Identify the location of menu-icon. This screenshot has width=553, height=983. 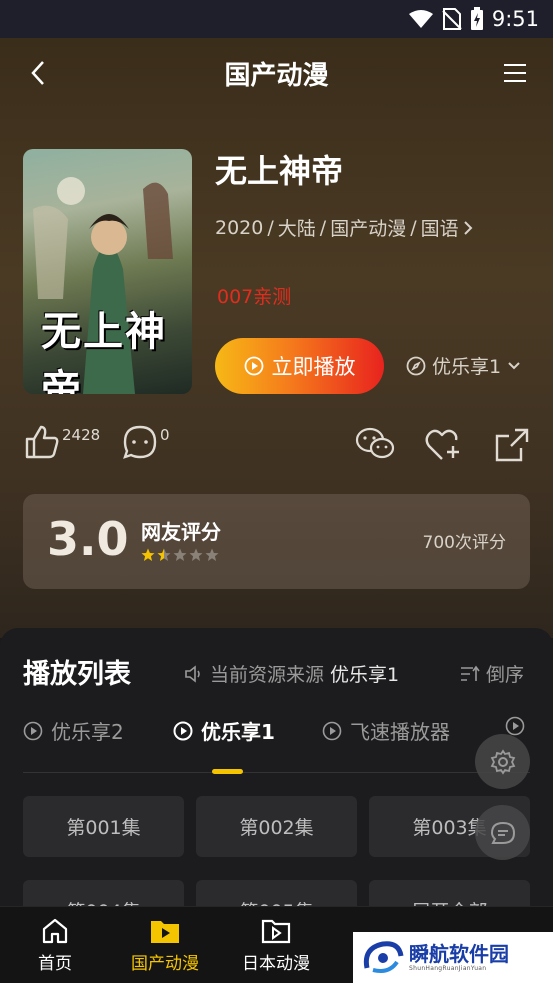
(514, 73).